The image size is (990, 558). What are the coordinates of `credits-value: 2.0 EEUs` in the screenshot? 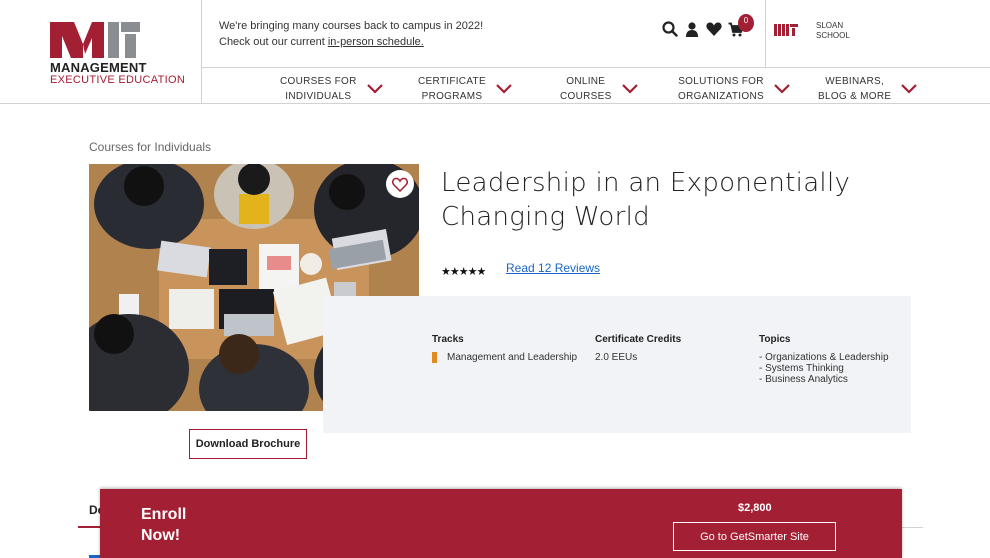 It's located at (616, 357).